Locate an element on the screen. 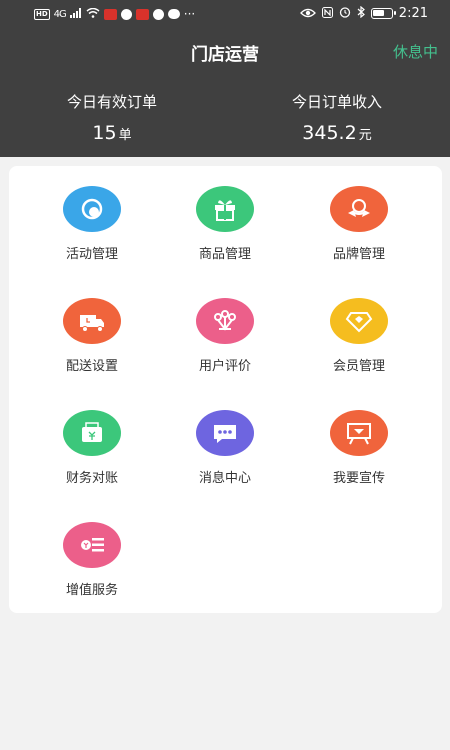 The image size is (450, 750). hd-icon: HD is located at coordinates (42, 14).